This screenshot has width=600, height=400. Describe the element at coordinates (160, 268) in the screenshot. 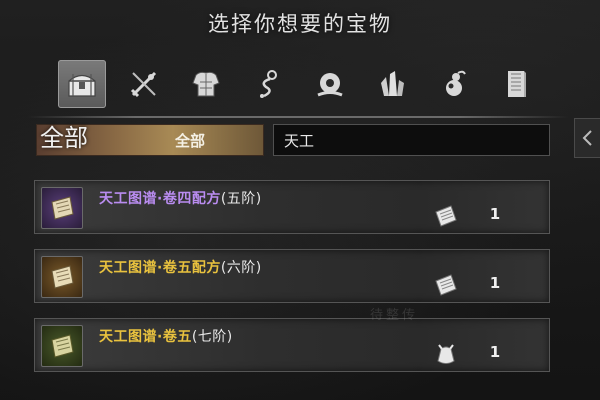

I see `item-title: 天工图谱·卷五配方` at that location.